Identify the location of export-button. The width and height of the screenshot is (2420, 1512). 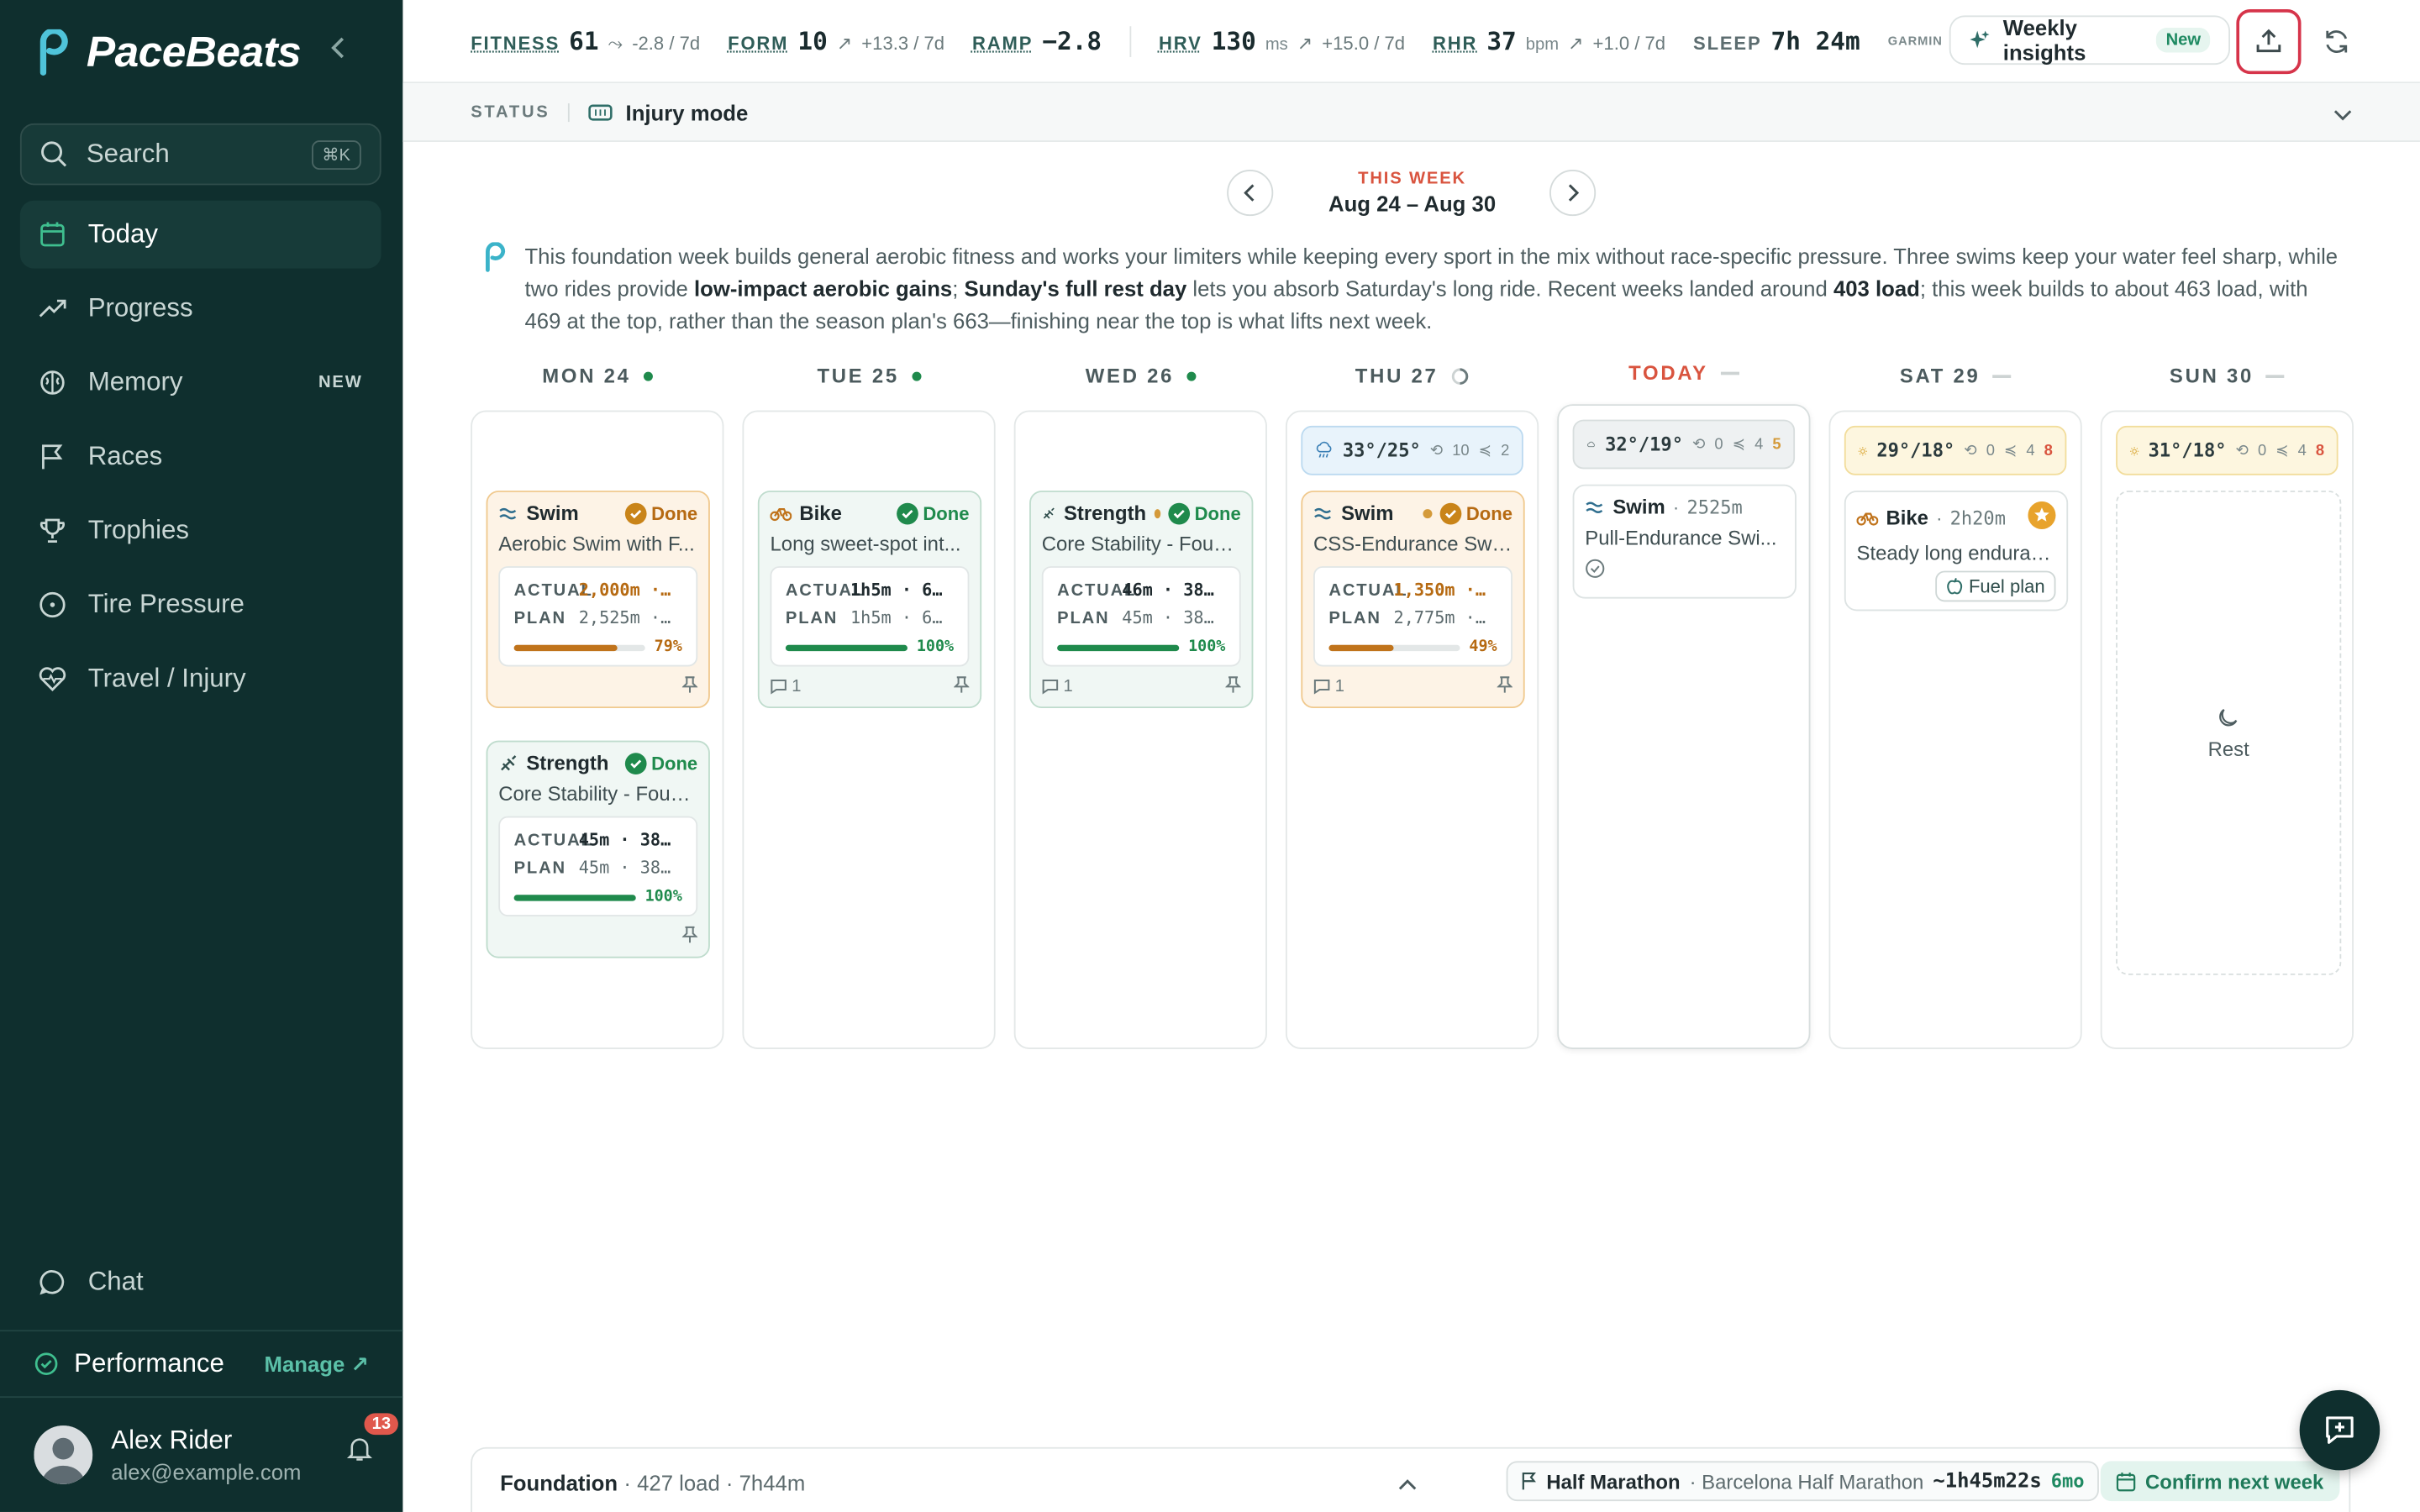
(2269, 42).